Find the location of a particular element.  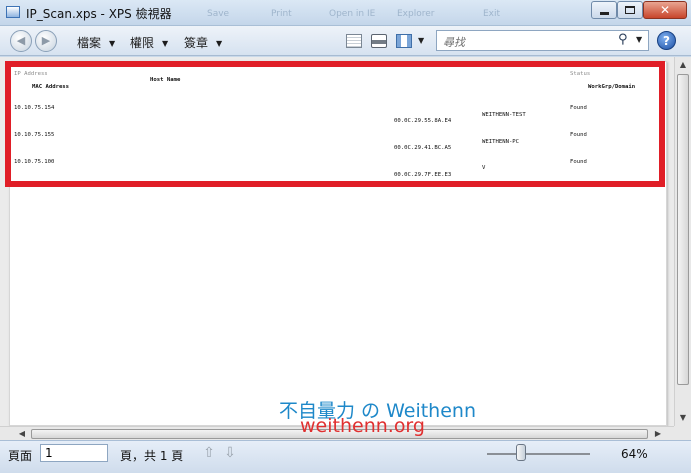

previous-page-icon: ⇧ is located at coordinates (209, 453).